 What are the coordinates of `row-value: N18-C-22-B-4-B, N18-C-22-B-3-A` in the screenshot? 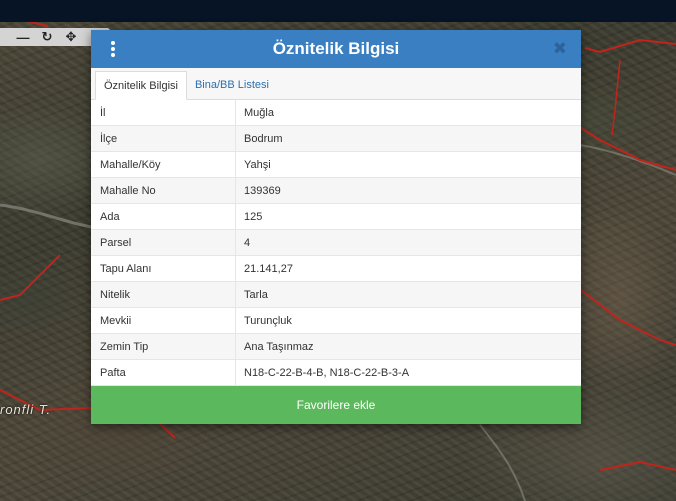 It's located at (327, 372).